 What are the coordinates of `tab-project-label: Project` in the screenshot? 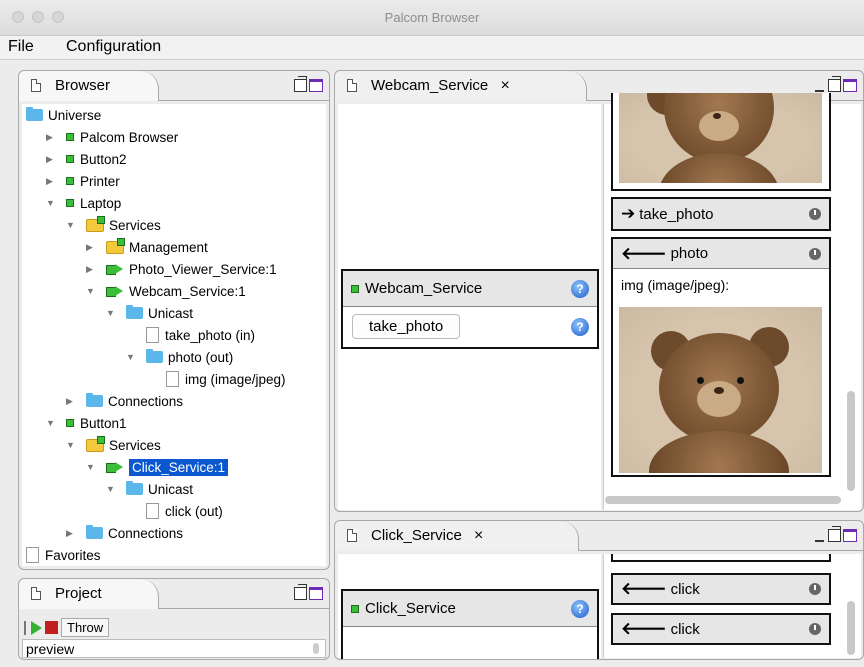 It's located at (78, 593).